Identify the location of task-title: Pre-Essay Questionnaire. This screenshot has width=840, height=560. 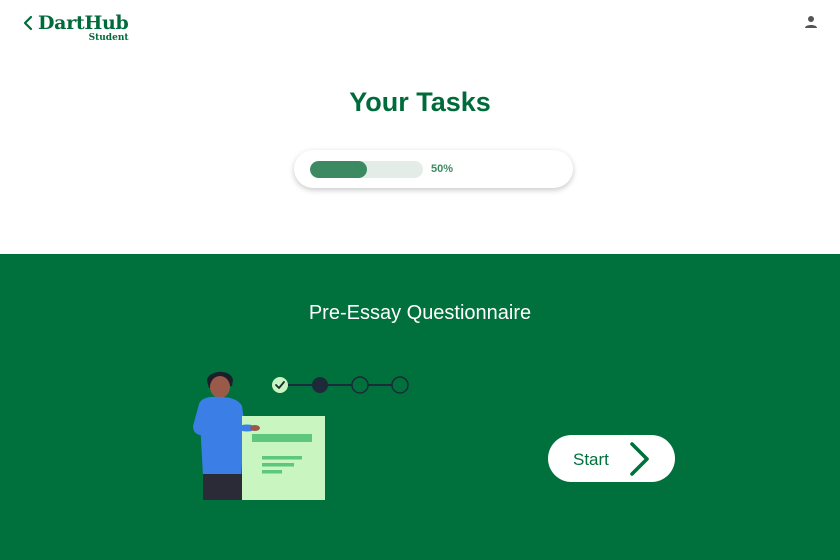
(420, 313).